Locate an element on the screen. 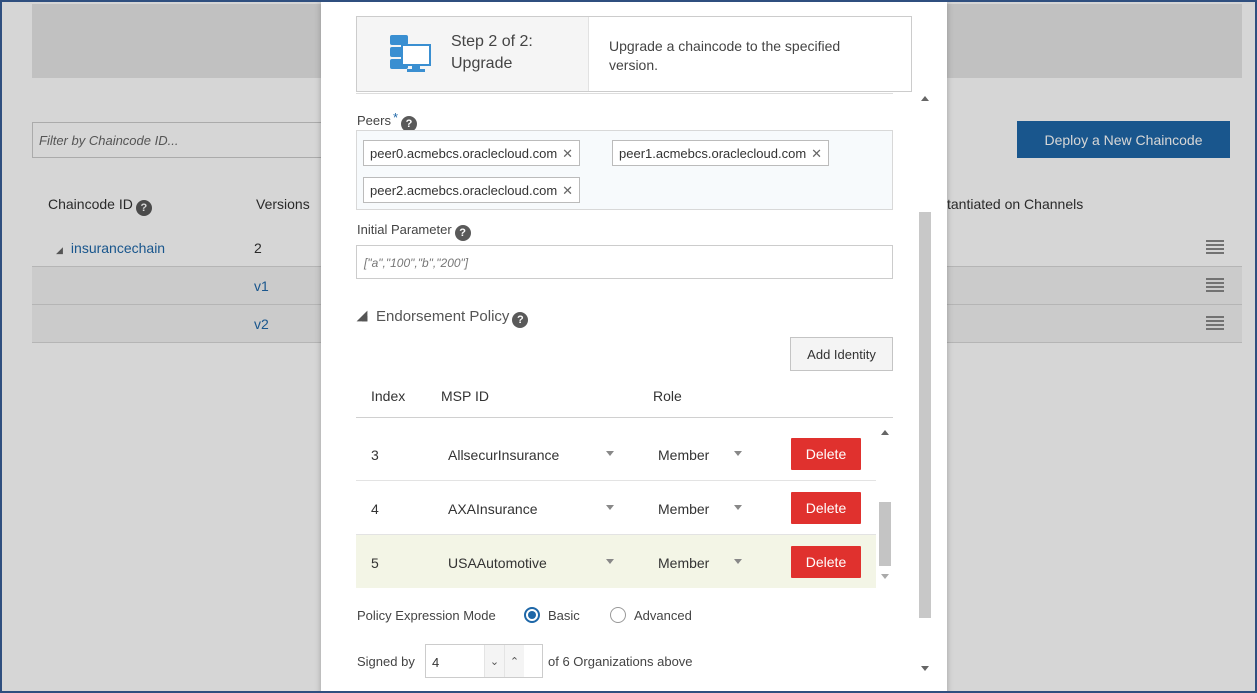 This screenshot has width=1257, height=693. signed-by-label: Signed by is located at coordinates (386, 661).